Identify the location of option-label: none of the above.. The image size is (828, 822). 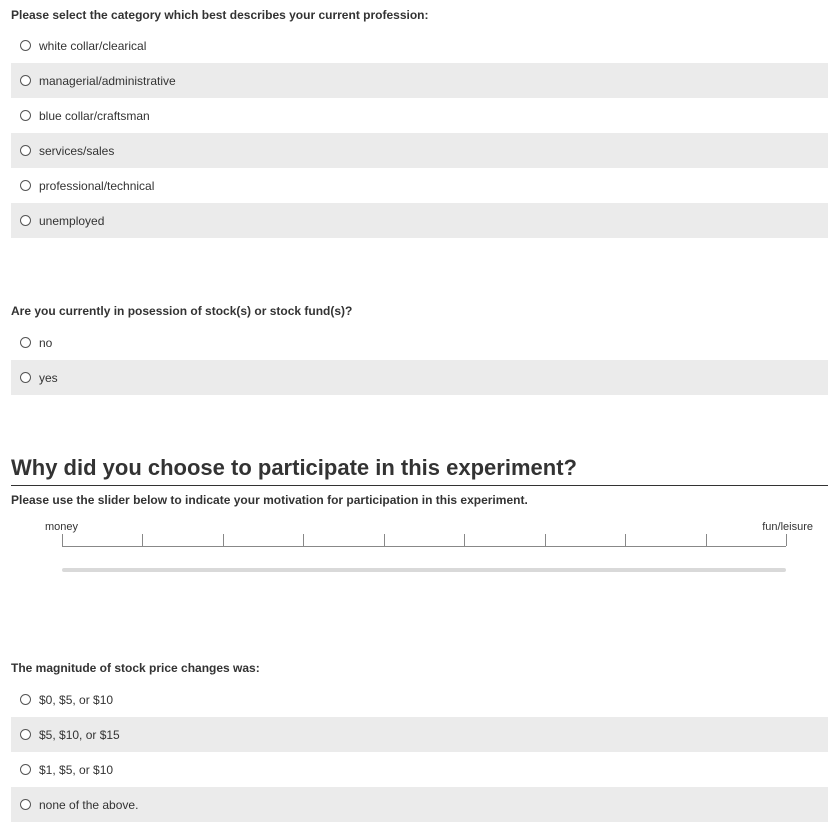
(89, 804).